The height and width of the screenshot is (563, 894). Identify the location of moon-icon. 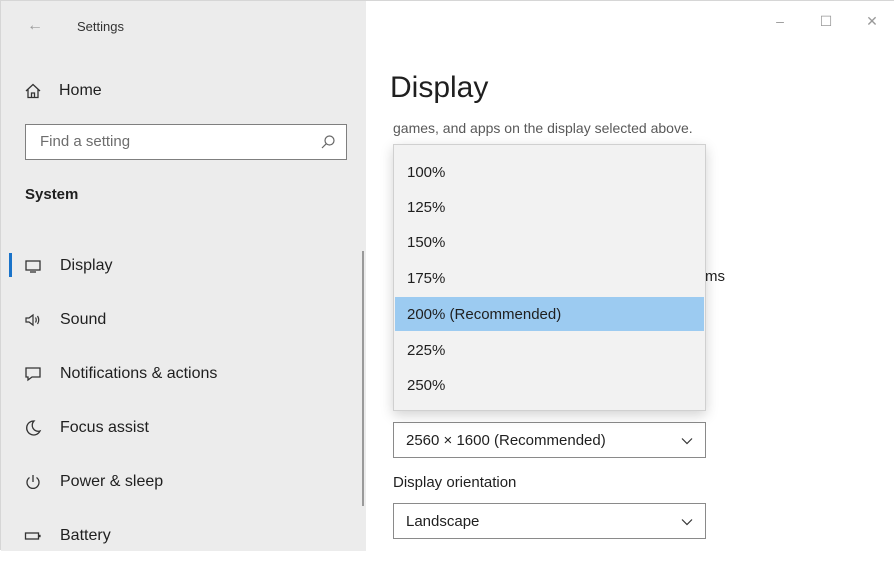
(33, 428).